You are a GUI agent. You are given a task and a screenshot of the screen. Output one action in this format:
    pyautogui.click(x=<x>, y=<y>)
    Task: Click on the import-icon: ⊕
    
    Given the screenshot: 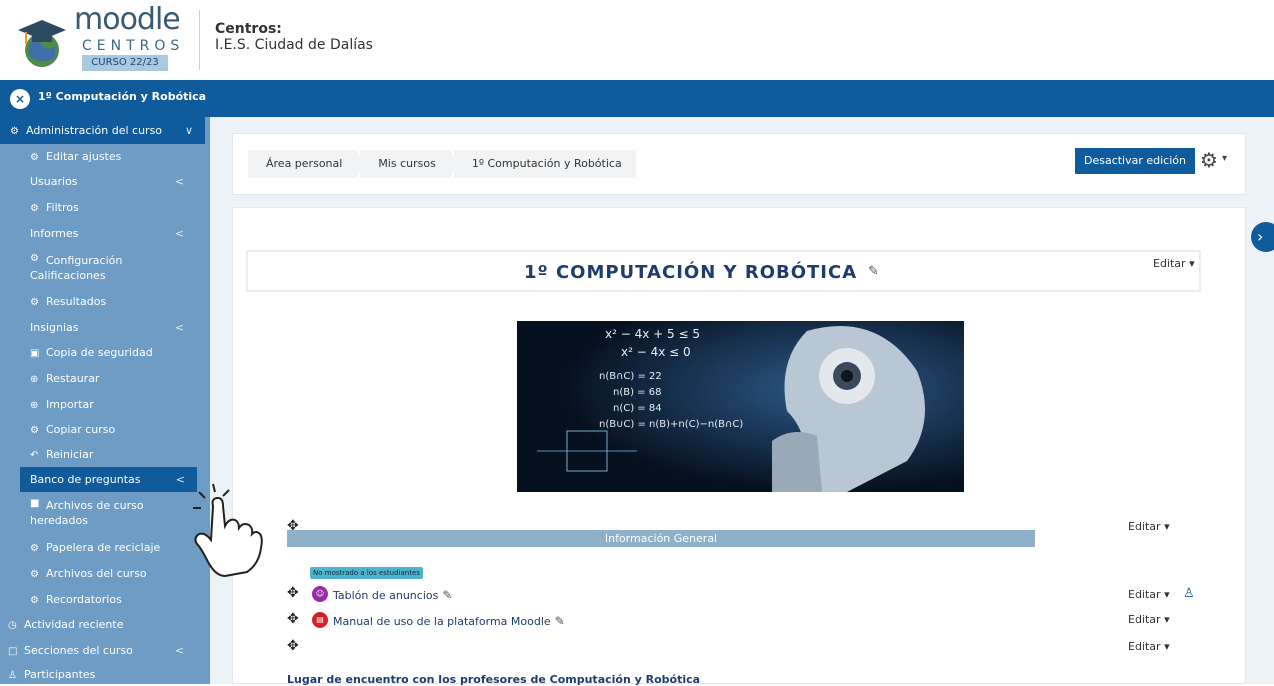 What is the action you would take?
    pyautogui.click(x=34, y=405)
    